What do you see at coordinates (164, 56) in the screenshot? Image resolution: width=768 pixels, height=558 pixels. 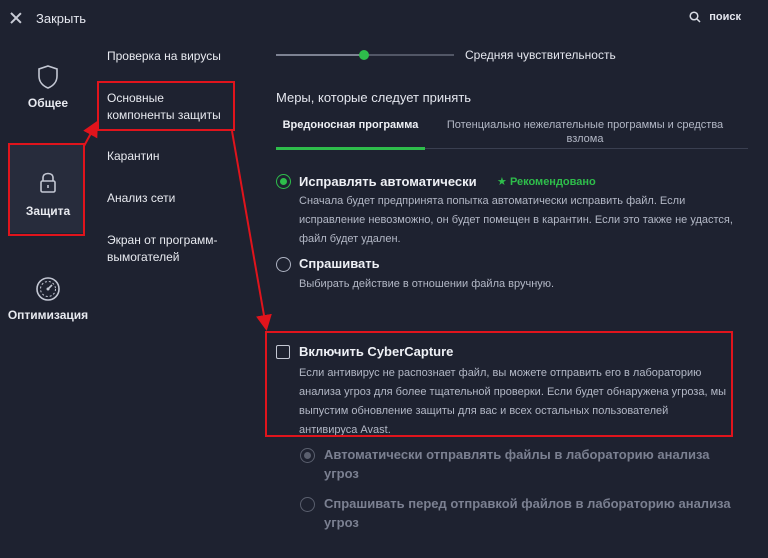 I see `subnav-item-virus-scan: Проверка на вирусы` at bounding box center [164, 56].